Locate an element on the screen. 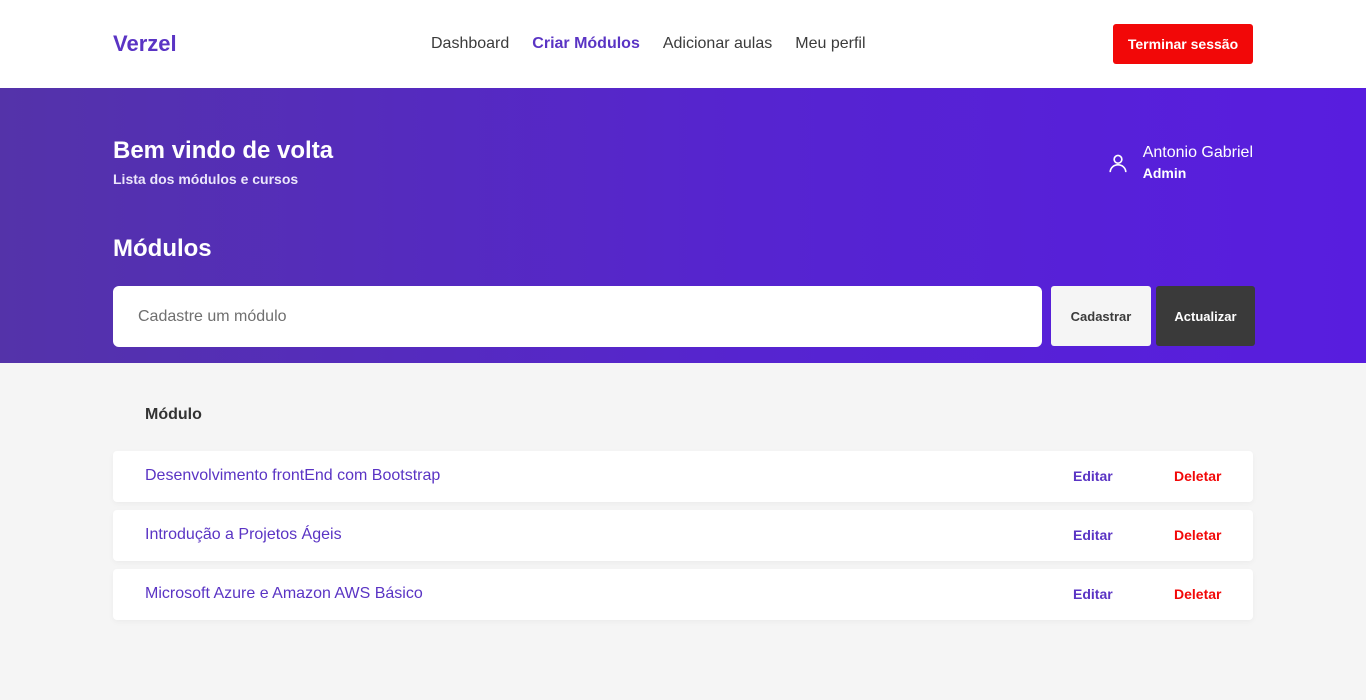 Image resolution: width=1366 pixels, height=700 pixels. module-name-input is located at coordinates (577, 316).